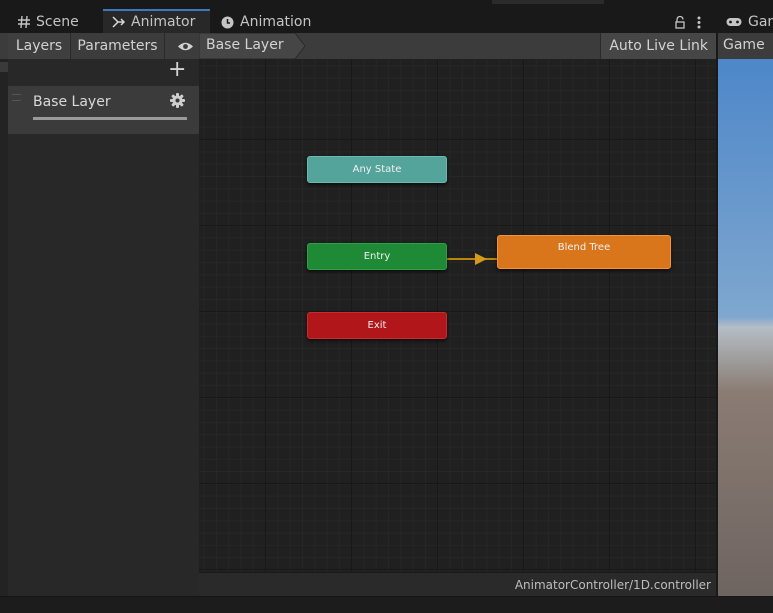 Image resolution: width=773 pixels, height=613 pixels. I want to click on layer-item: Base Layer, so click(103, 110).